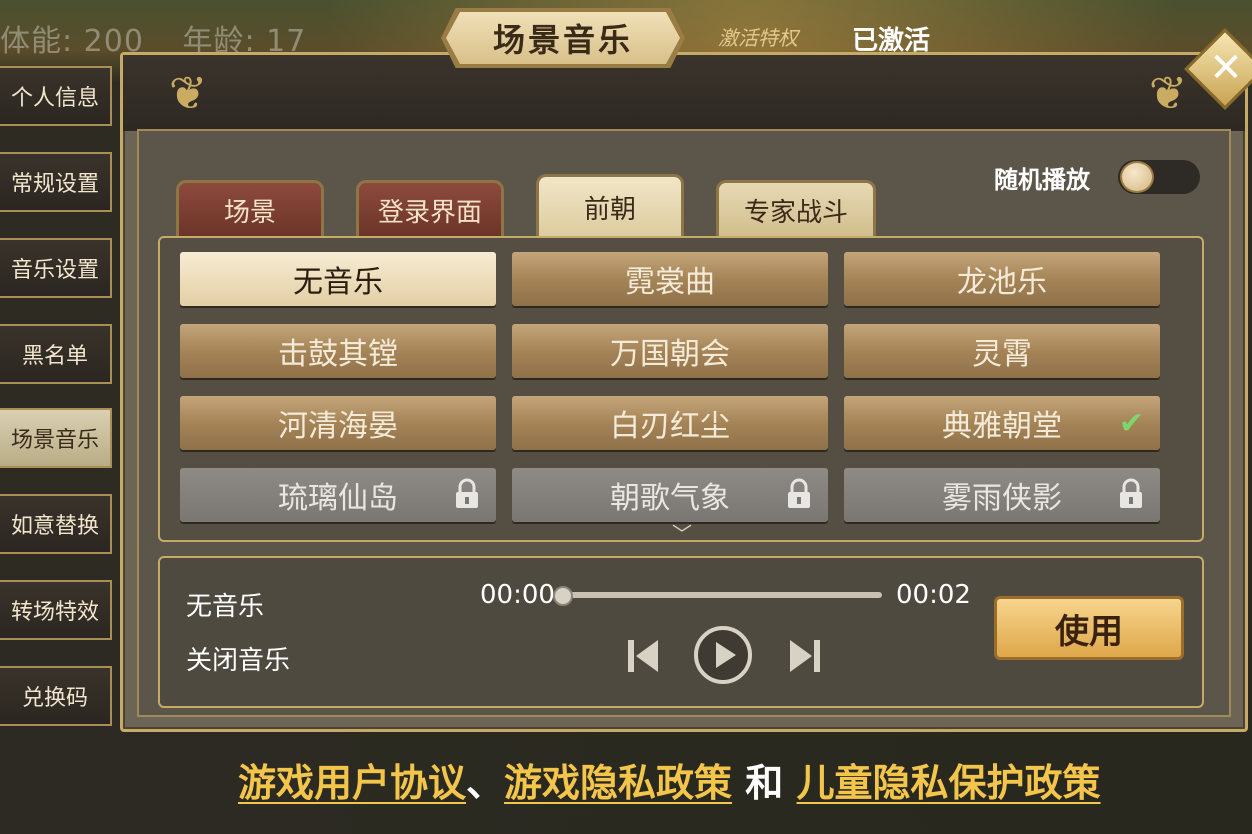  I want to click on sidebar-item-music-settings: 音乐设置, so click(56, 268).